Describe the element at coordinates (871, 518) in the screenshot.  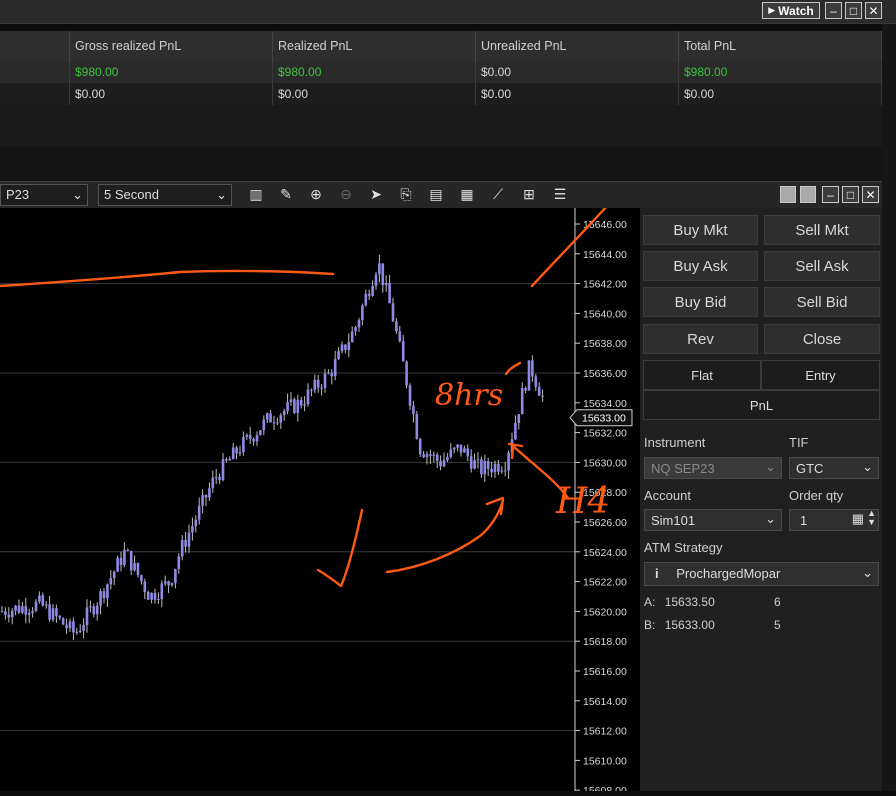
I see `spinner-icon: ▲ ▼` at that location.